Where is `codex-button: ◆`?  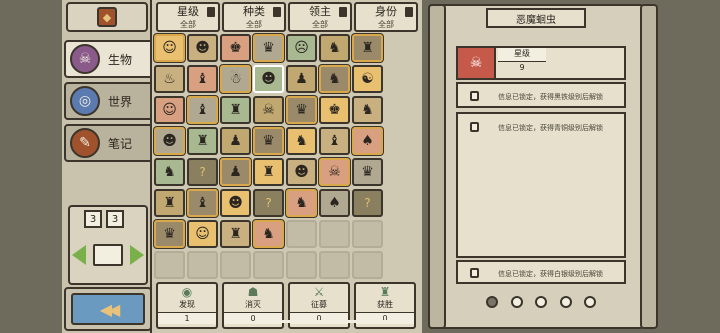 codex-button: ◆ is located at coordinates (107, 17).